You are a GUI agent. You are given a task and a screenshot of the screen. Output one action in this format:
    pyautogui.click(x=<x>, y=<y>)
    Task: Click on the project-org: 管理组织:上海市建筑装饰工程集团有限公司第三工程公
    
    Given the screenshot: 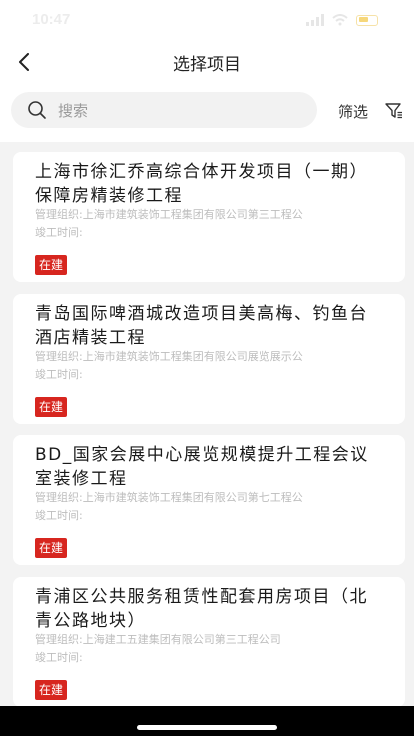 What is the action you would take?
    pyautogui.click(x=169, y=214)
    